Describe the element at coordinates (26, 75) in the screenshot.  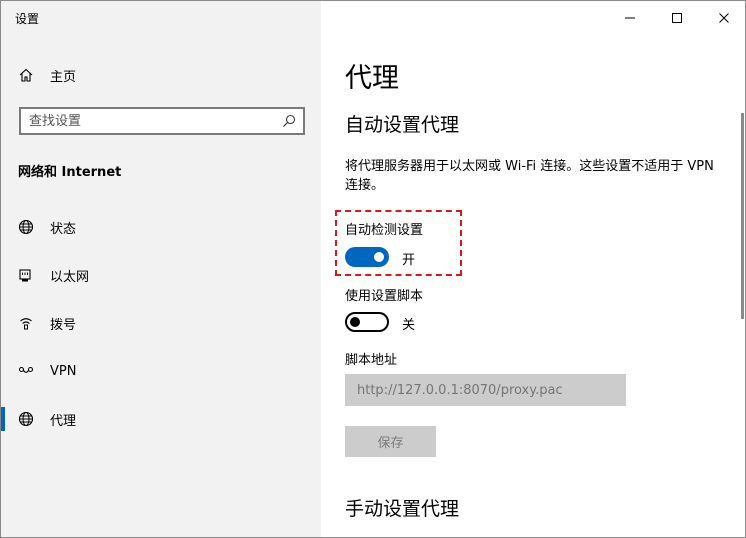
I see `home-icon` at that location.